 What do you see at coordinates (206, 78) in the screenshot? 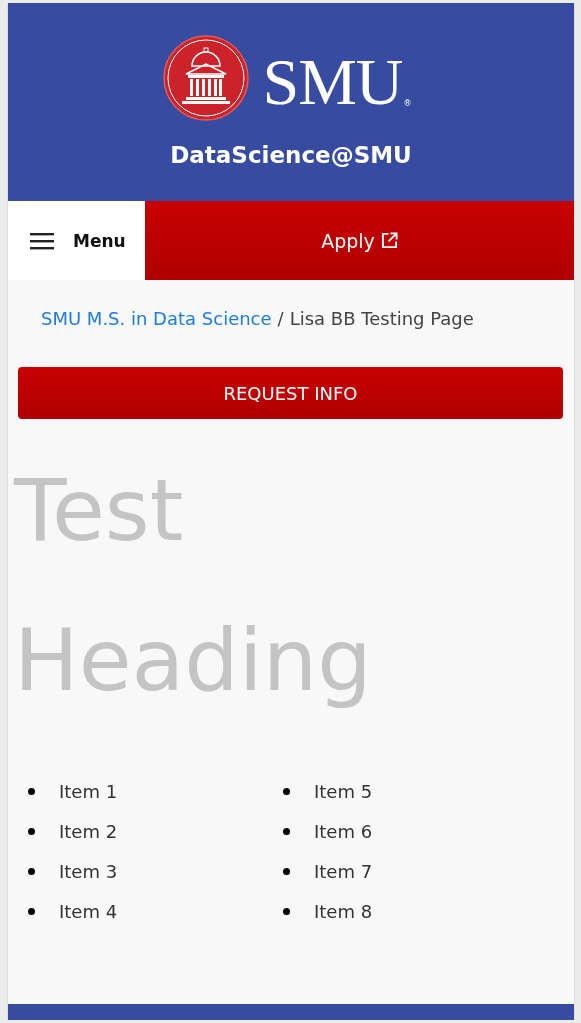
I see `building-seal-icon` at bounding box center [206, 78].